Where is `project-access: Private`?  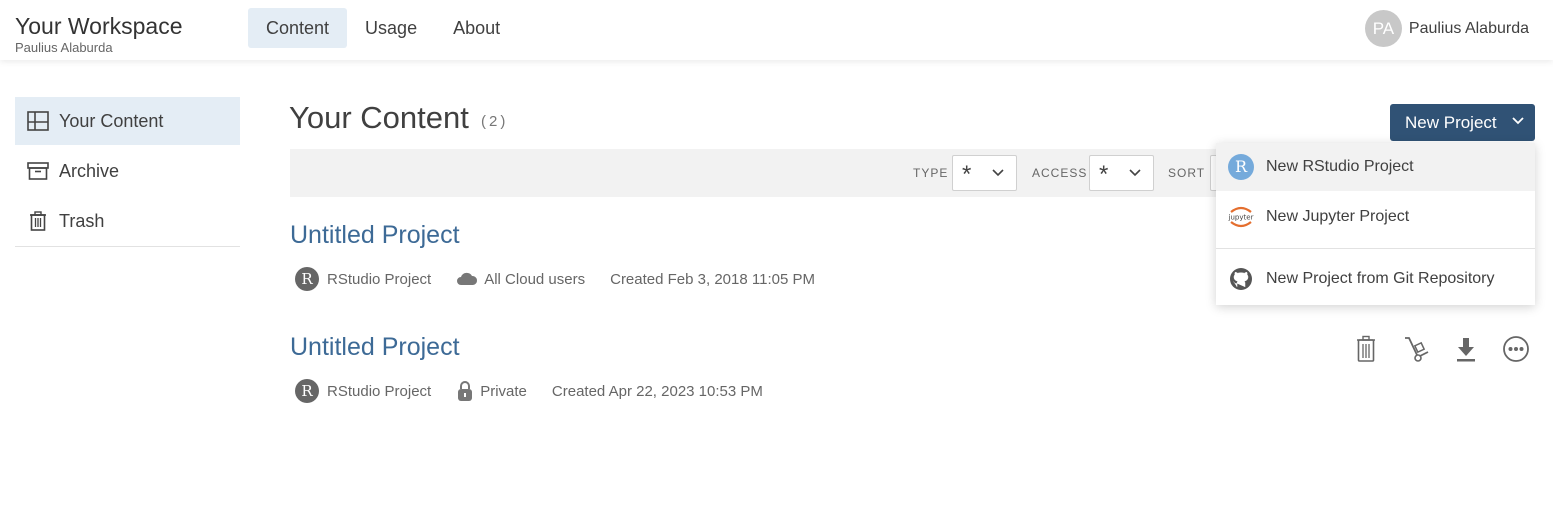 project-access: Private is located at coordinates (503, 391).